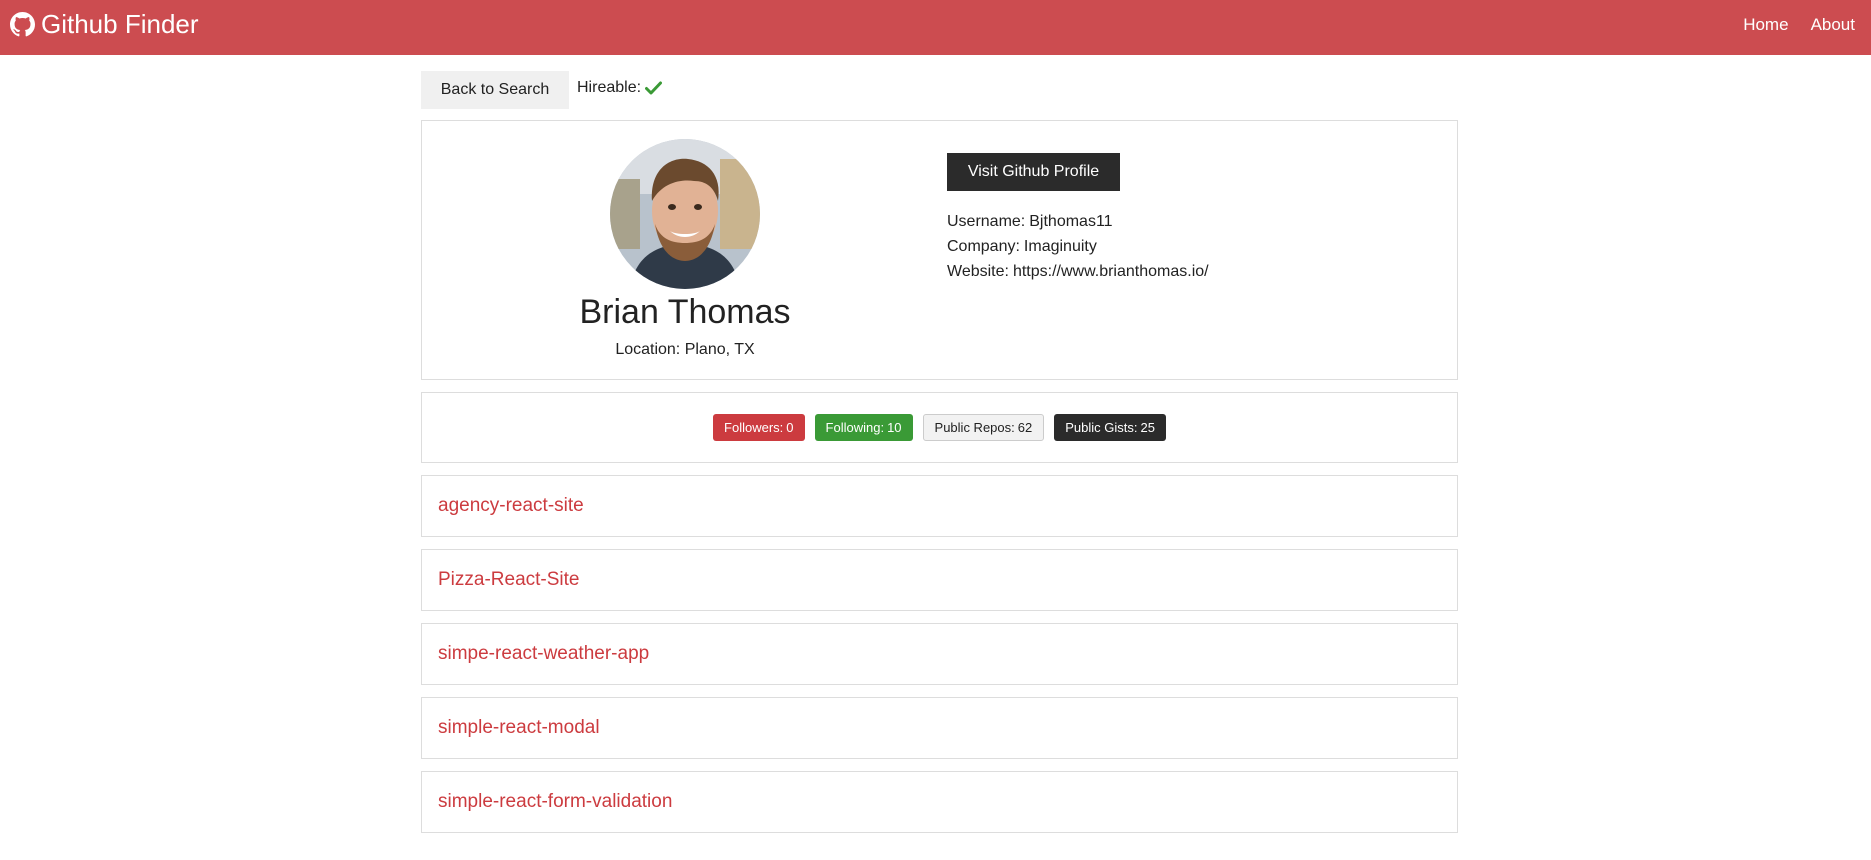 The width and height of the screenshot is (1871, 860). What do you see at coordinates (986, 221) in the screenshot?
I see `username-label: Username:` at bounding box center [986, 221].